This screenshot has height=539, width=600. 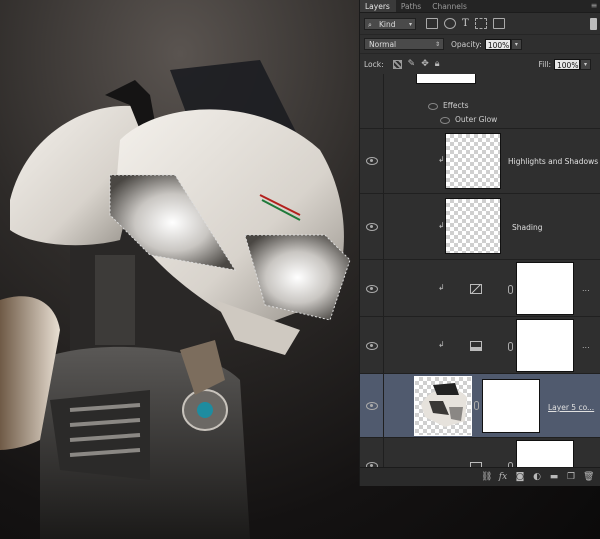 What do you see at coordinates (527, 227) in the screenshot?
I see `layer-name: Shading` at bounding box center [527, 227].